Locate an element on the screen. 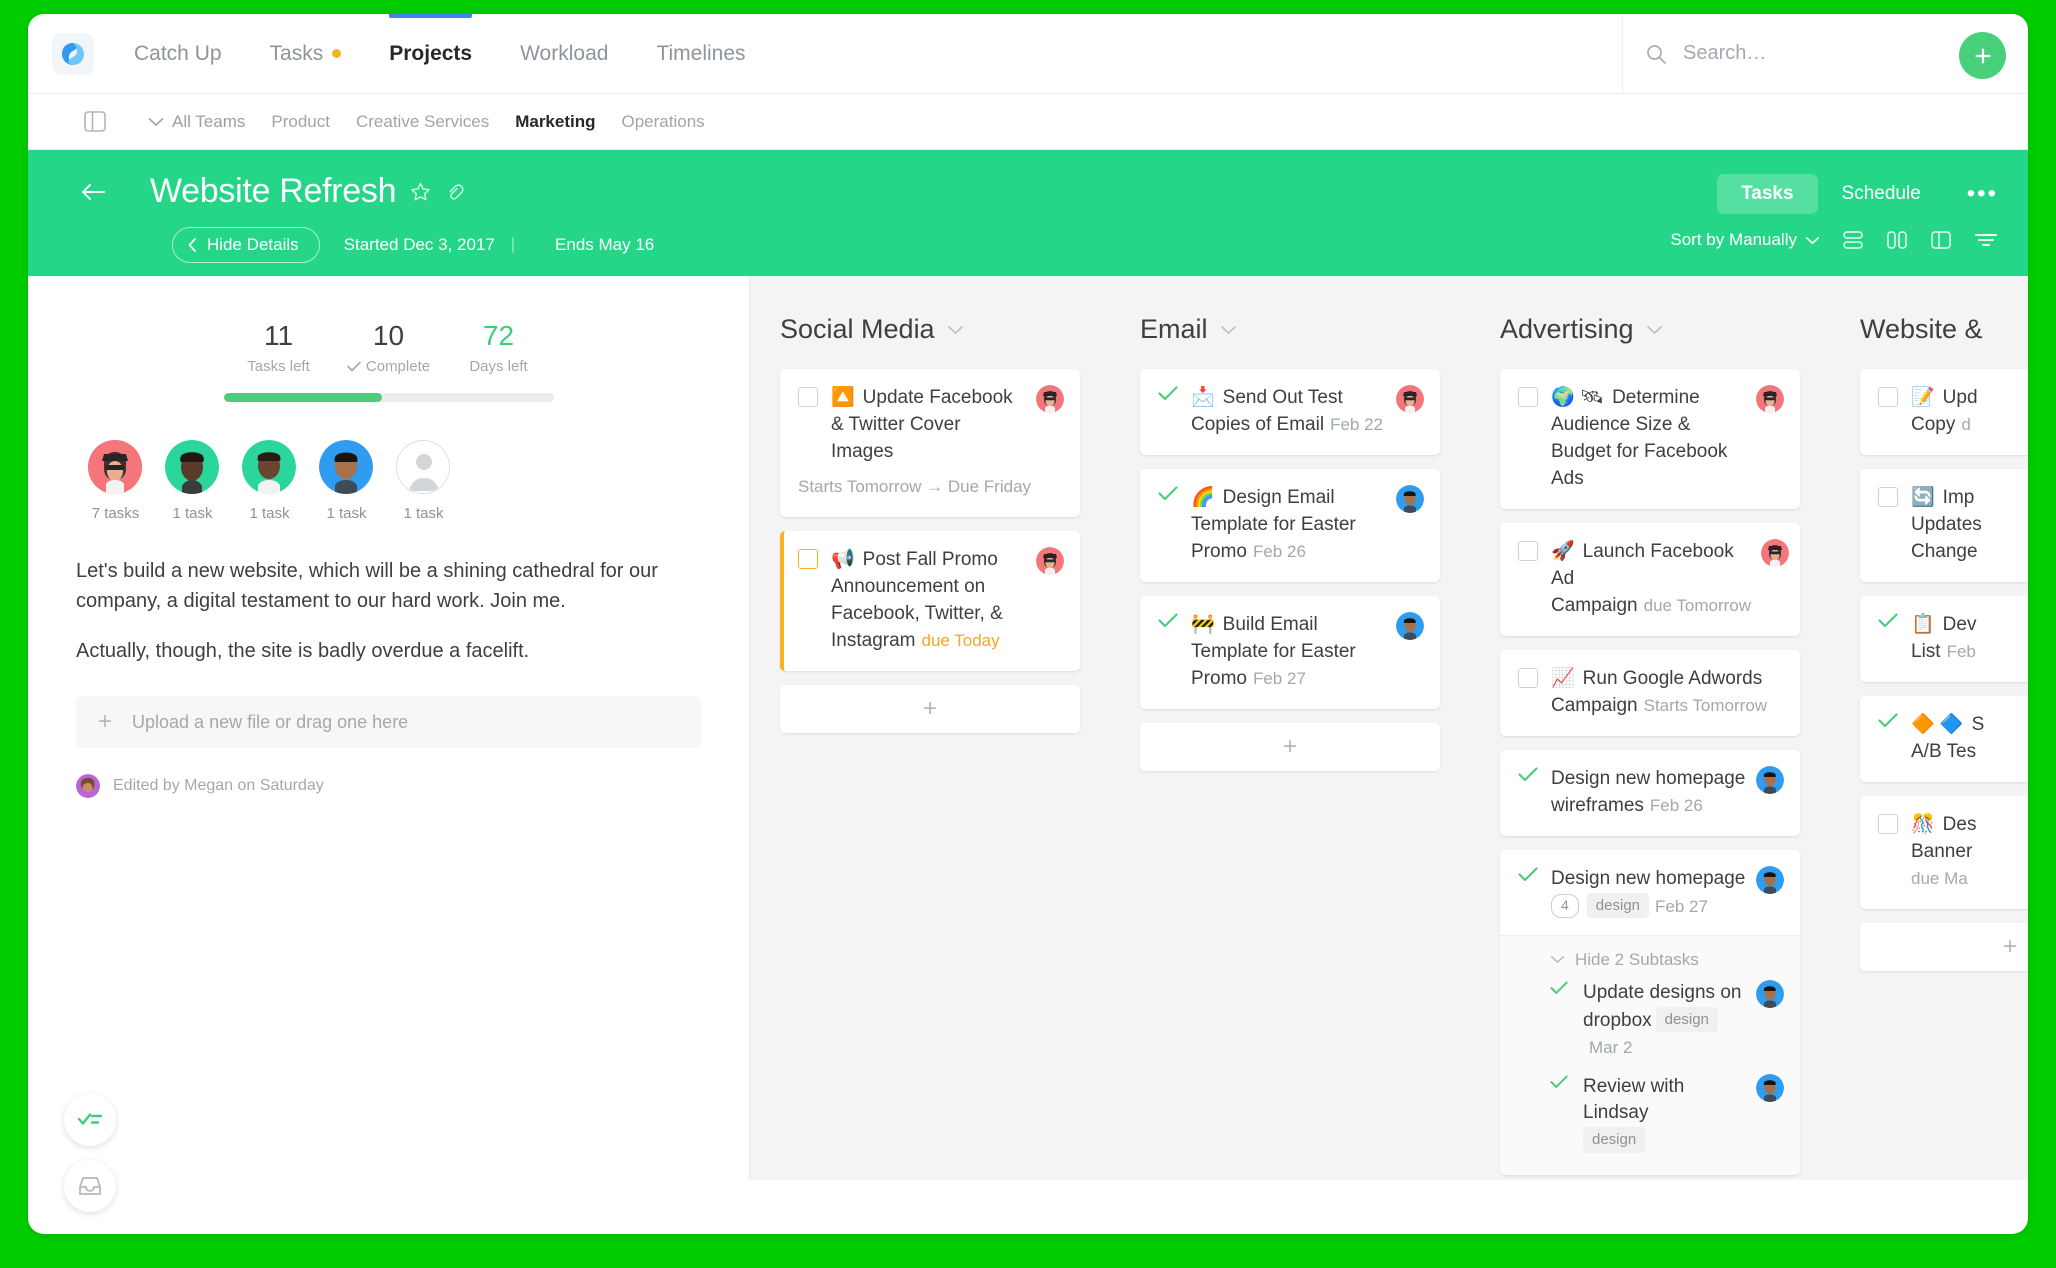  task-card: 📩 Send Out Test Copies of Email Feb 22 is located at coordinates (1290, 412).